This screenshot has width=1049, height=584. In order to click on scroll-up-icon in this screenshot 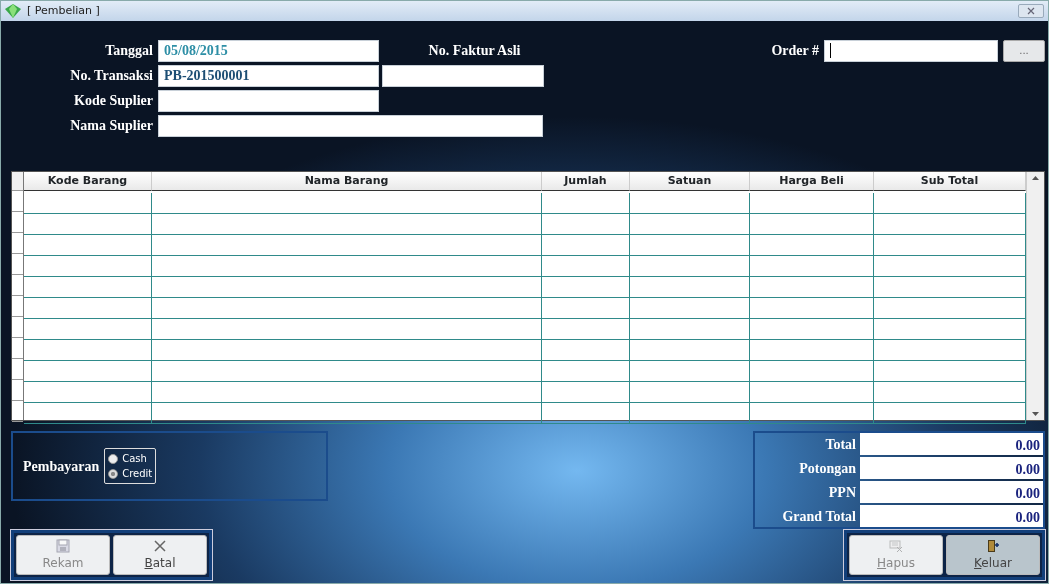, I will do `click(1035, 178)`.